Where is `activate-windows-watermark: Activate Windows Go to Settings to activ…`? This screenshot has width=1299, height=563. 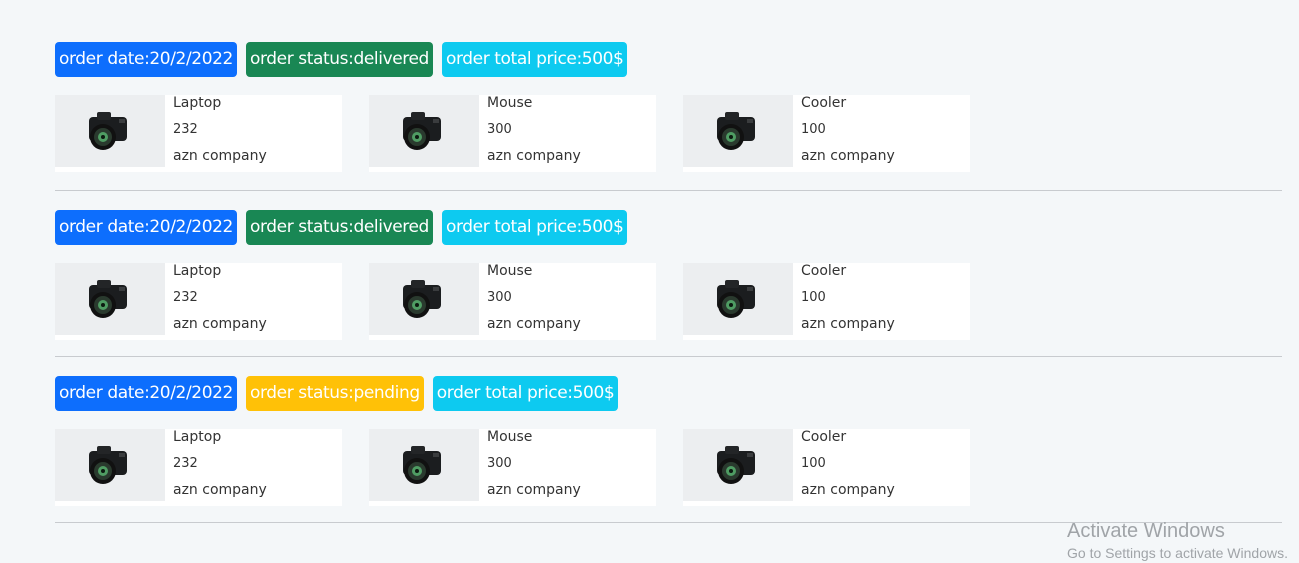 activate-windows-watermark: Activate Windows Go to Settings to activ… is located at coordinates (1177, 541).